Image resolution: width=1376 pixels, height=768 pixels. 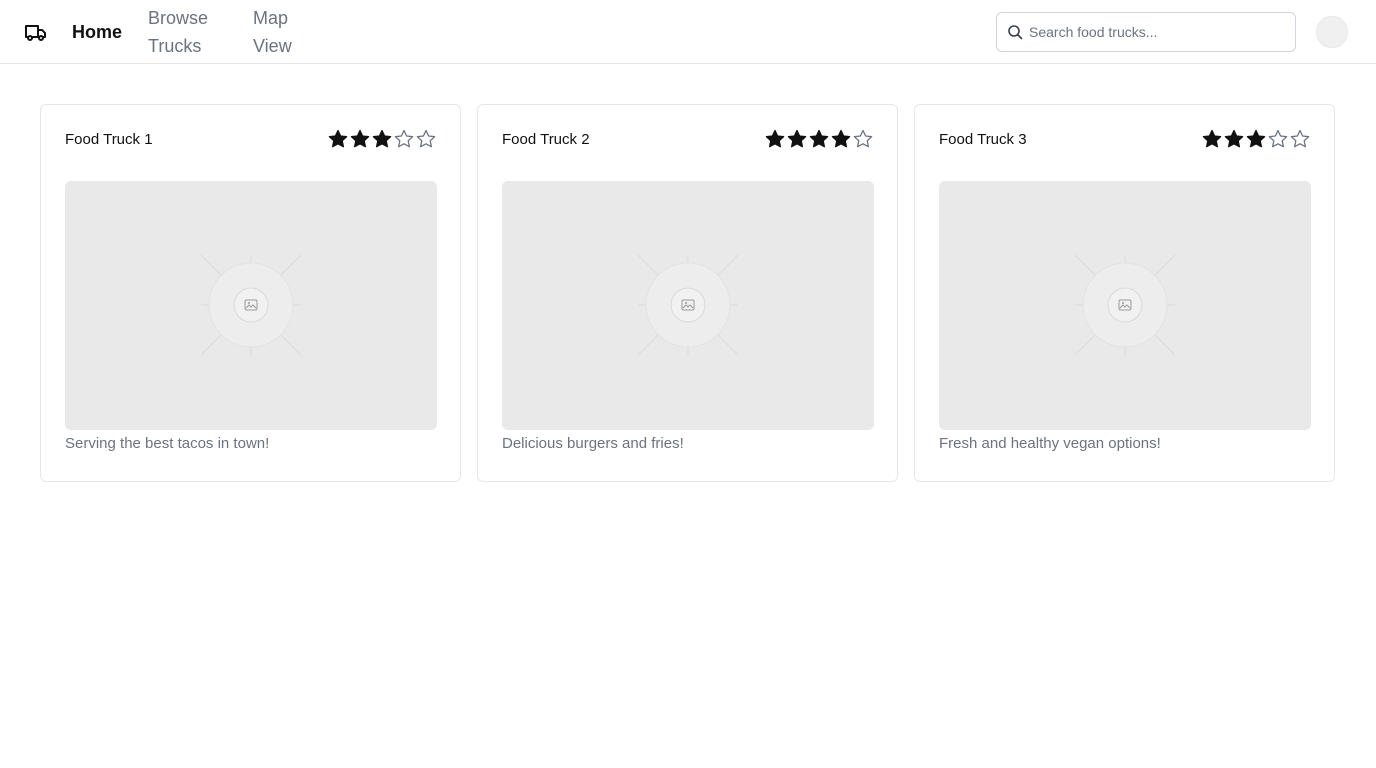 I want to click on food-truck-name: Food Truck 3, so click(x=983, y=139).